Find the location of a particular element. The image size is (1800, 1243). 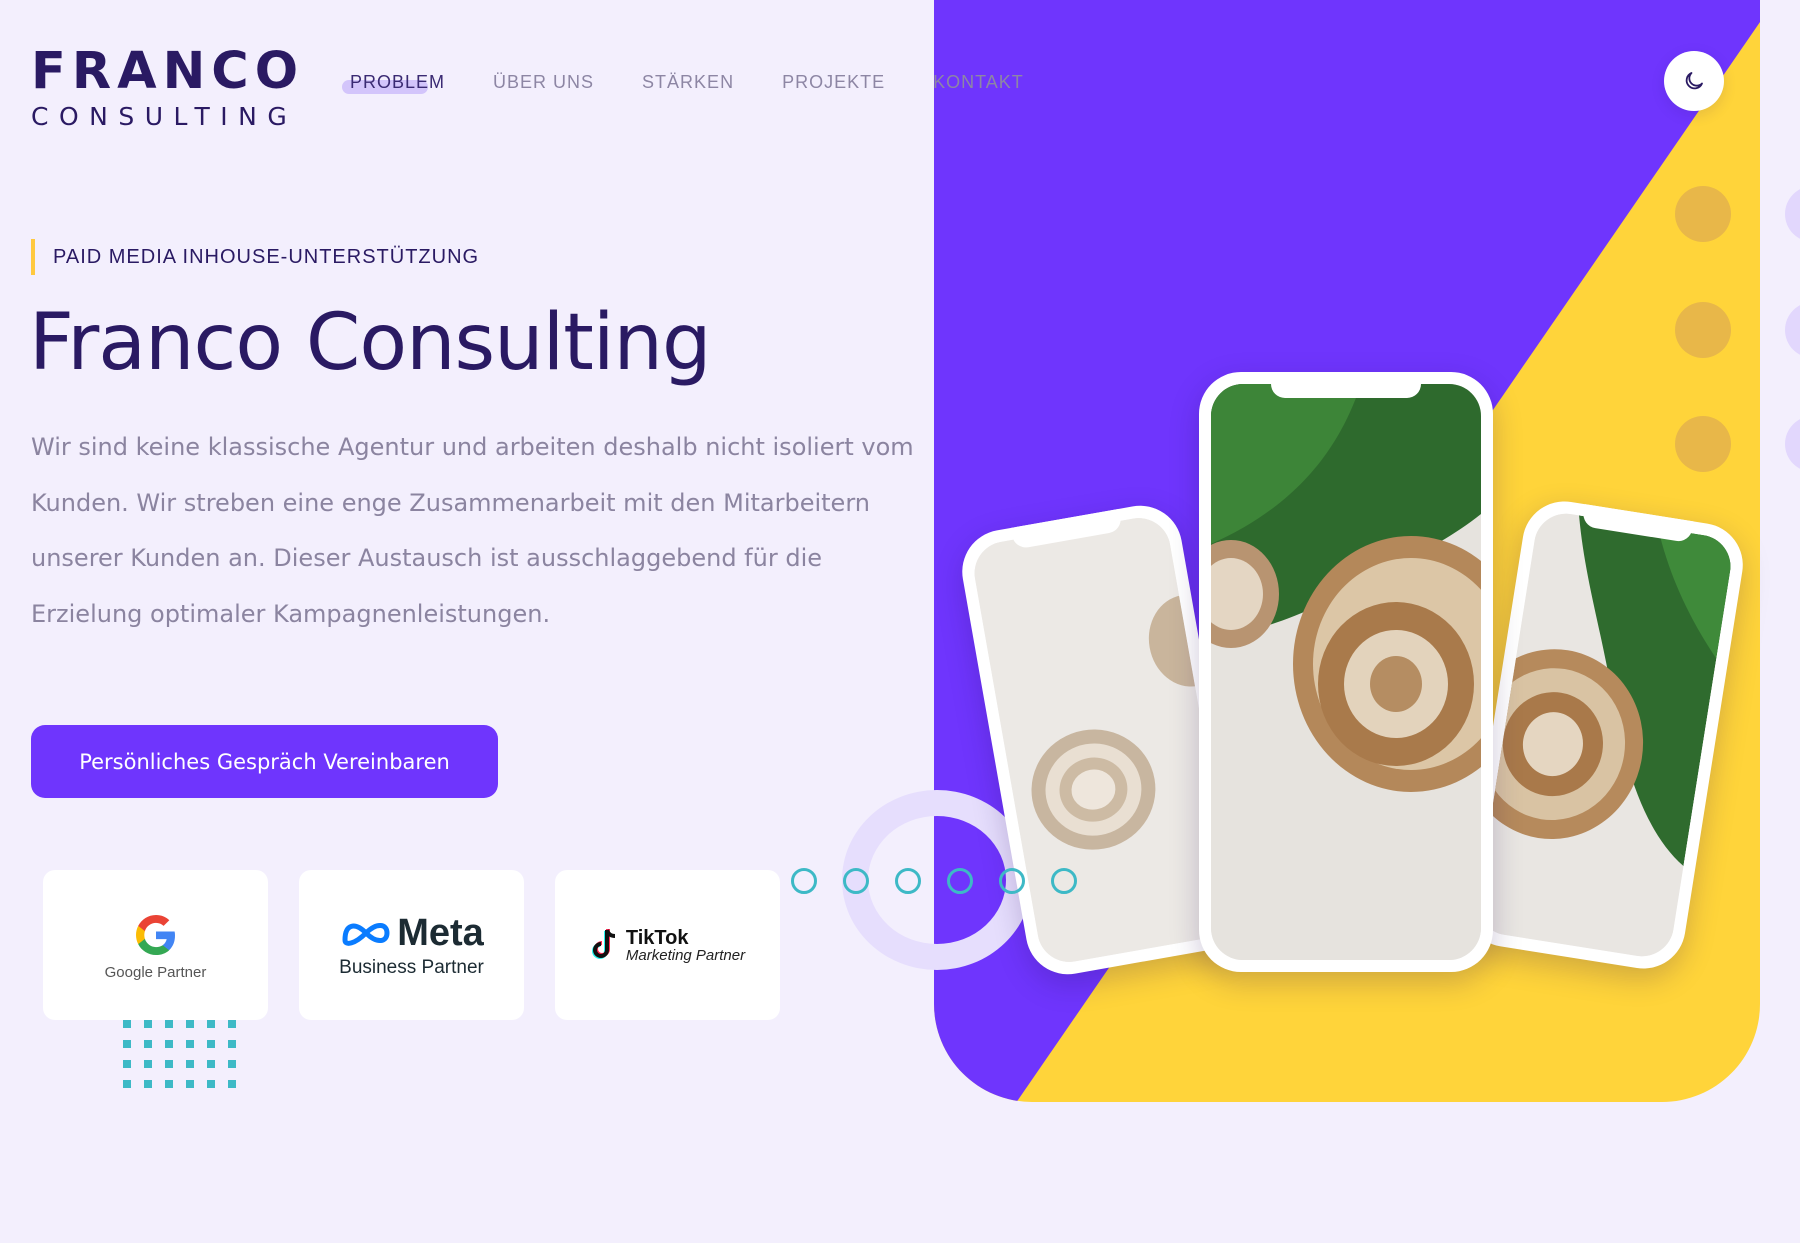

nav-item-problem: PROBLEM is located at coordinates (393, 83).